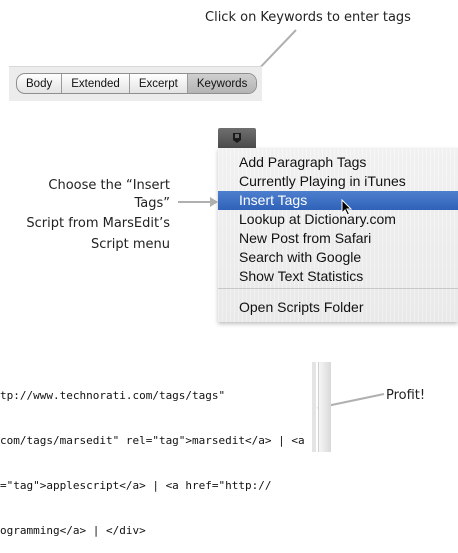 The width and height of the screenshot is (458, 553). Describe the element at coordinates (314, 407) in the screenshot. I see `window-edge` at that location.